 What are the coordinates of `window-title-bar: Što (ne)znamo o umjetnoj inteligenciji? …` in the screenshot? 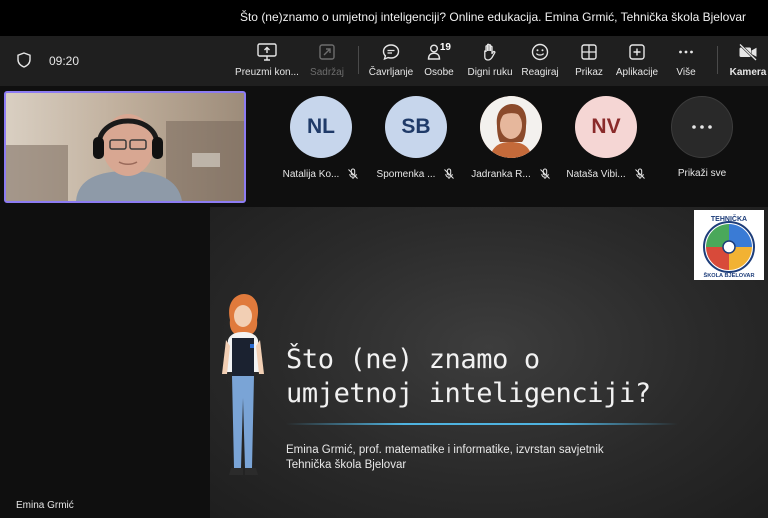 It's located at (384, 18).